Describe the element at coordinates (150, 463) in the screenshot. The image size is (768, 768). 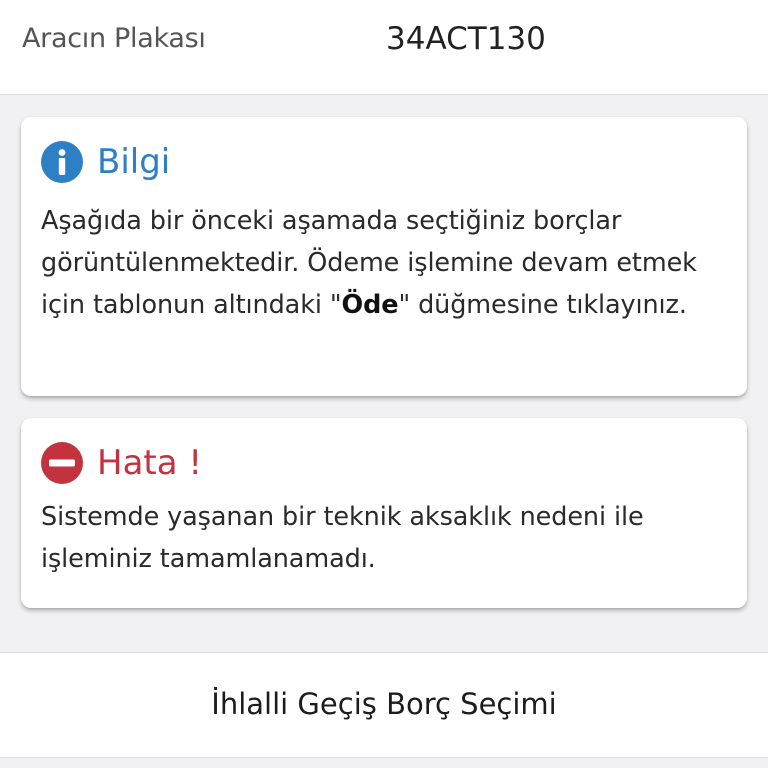
I see `error-card-title: Hata !` at that location.